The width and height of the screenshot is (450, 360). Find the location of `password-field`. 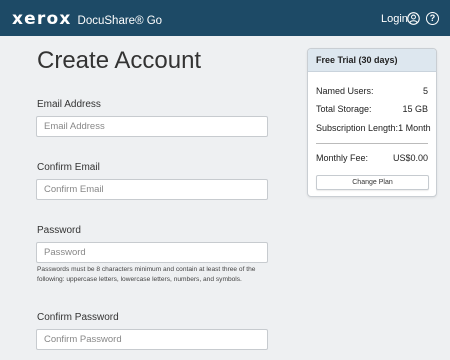

password-field is located at coordinates (152, 252).